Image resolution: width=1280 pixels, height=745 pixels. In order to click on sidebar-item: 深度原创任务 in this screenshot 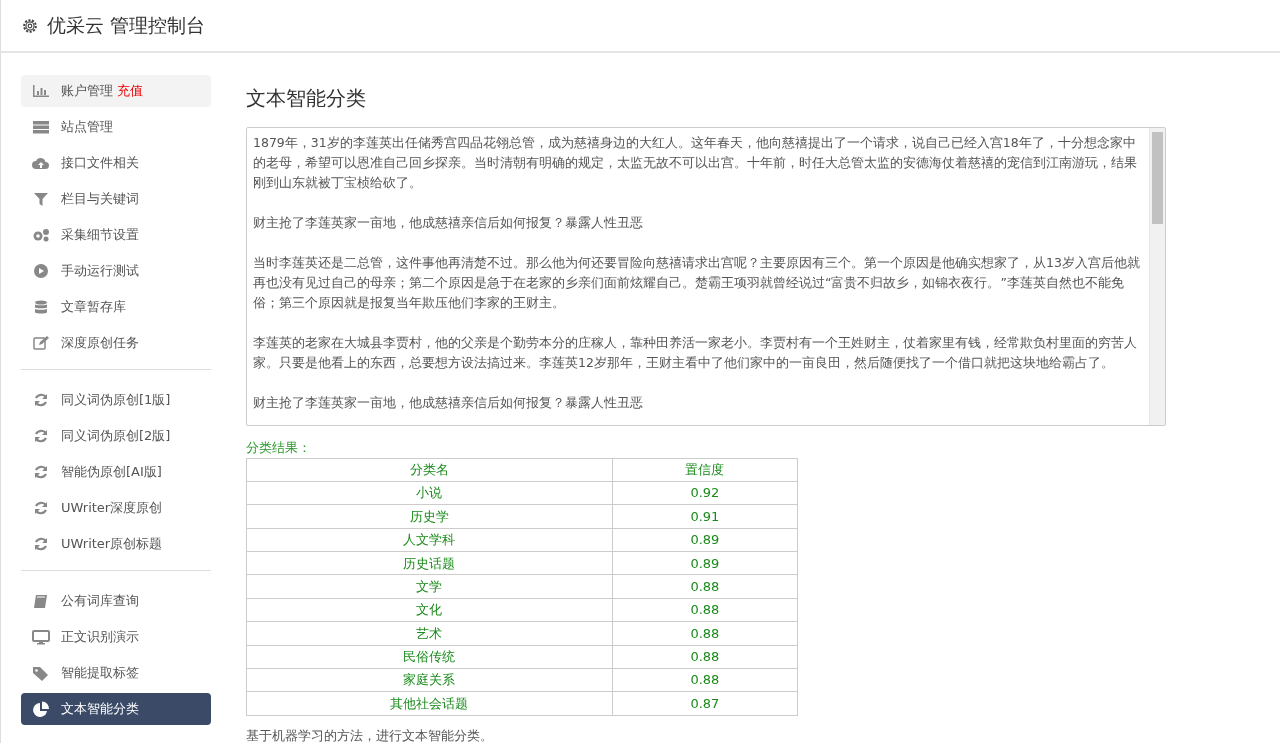, I will do `click(116, 343)`.